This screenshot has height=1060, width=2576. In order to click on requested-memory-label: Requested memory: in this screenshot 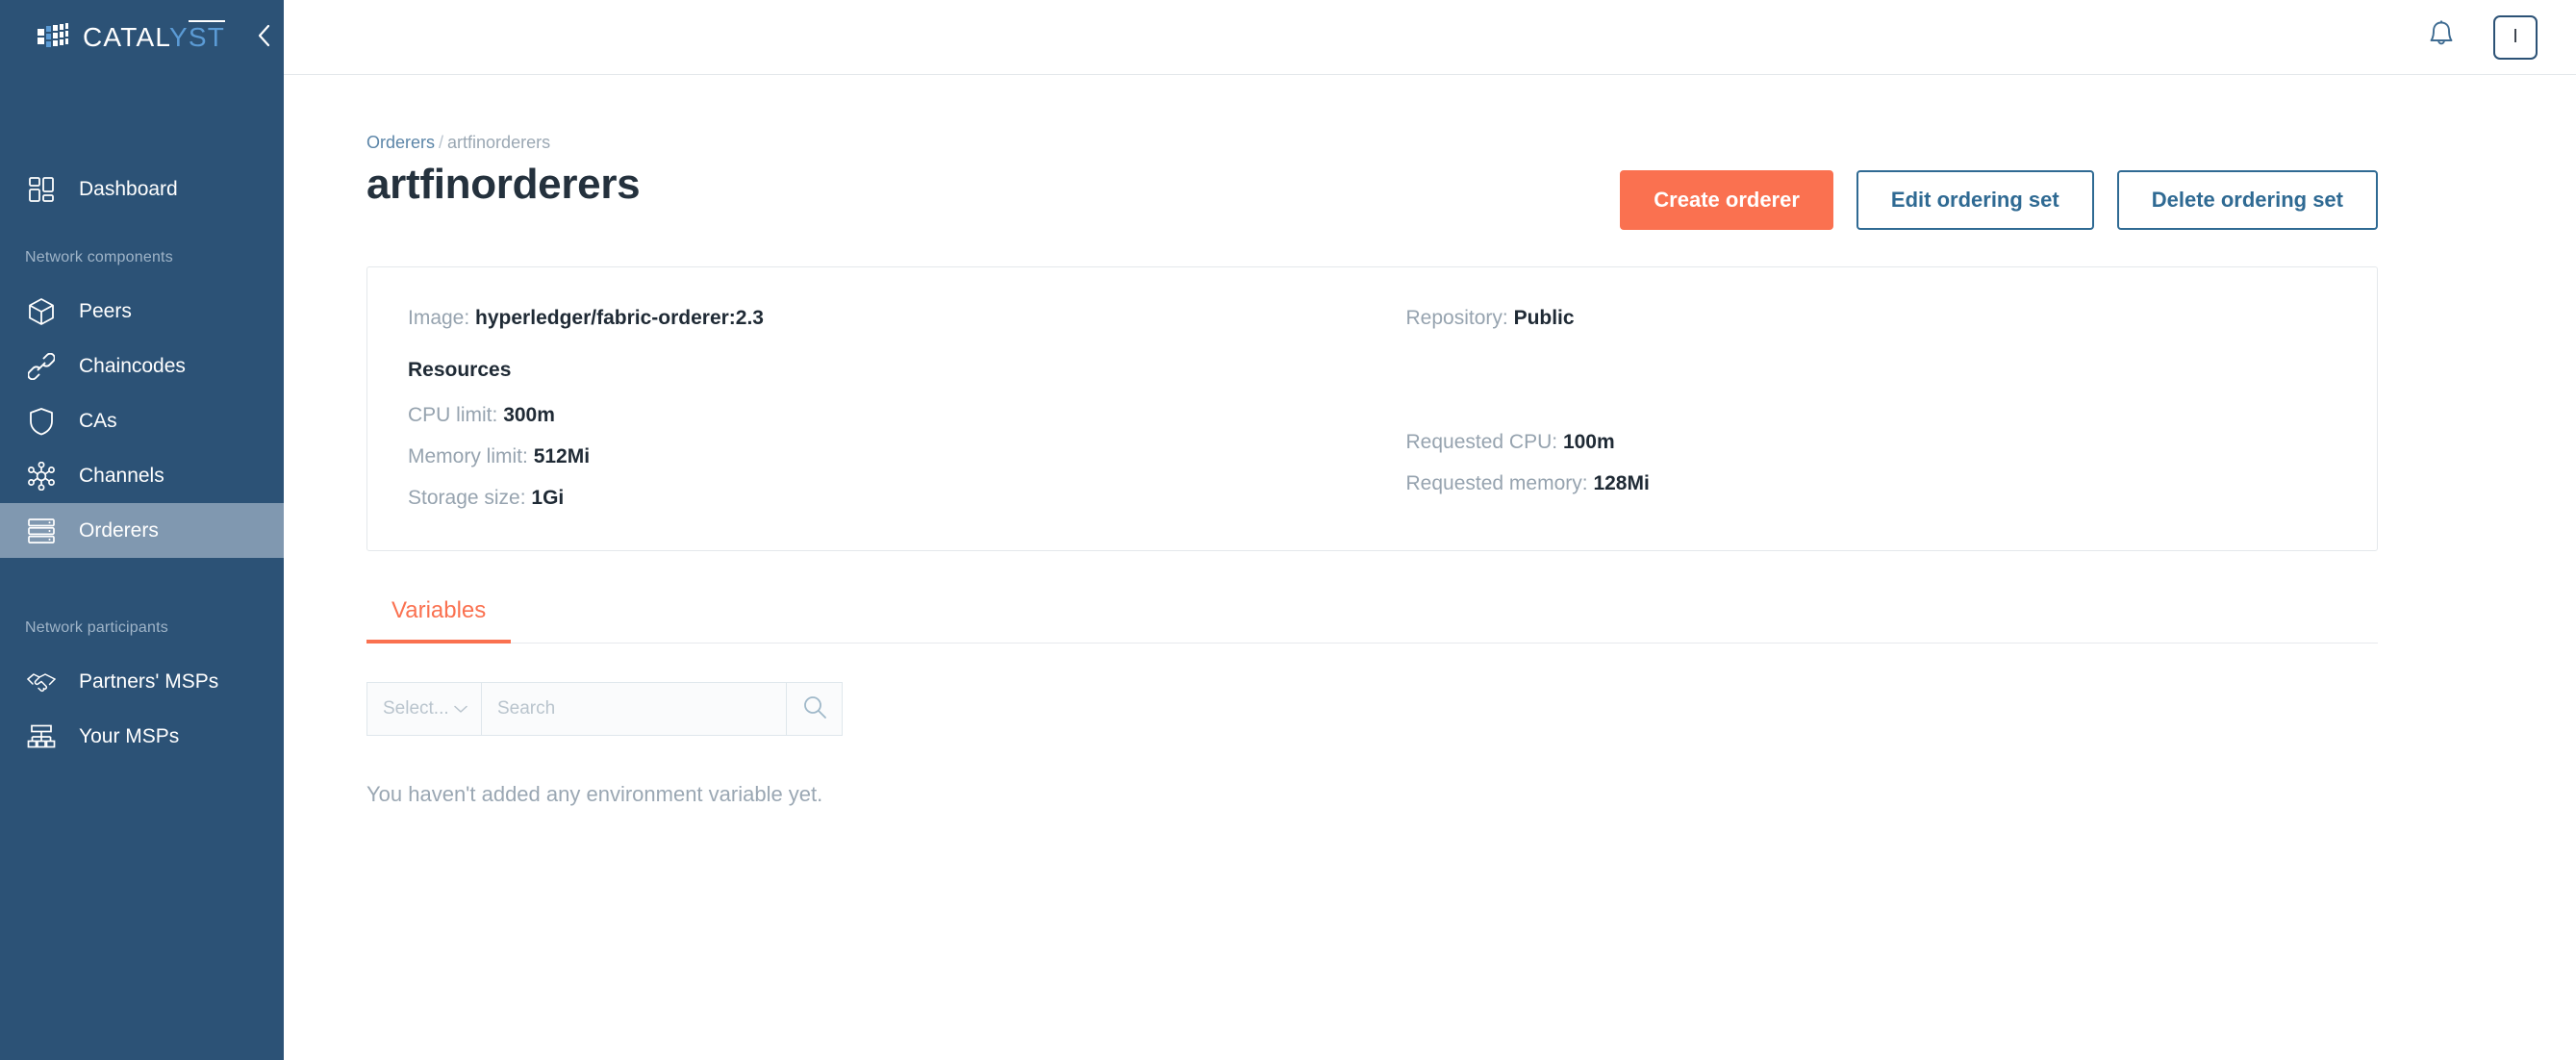, I will do `click(1496, 483)`.